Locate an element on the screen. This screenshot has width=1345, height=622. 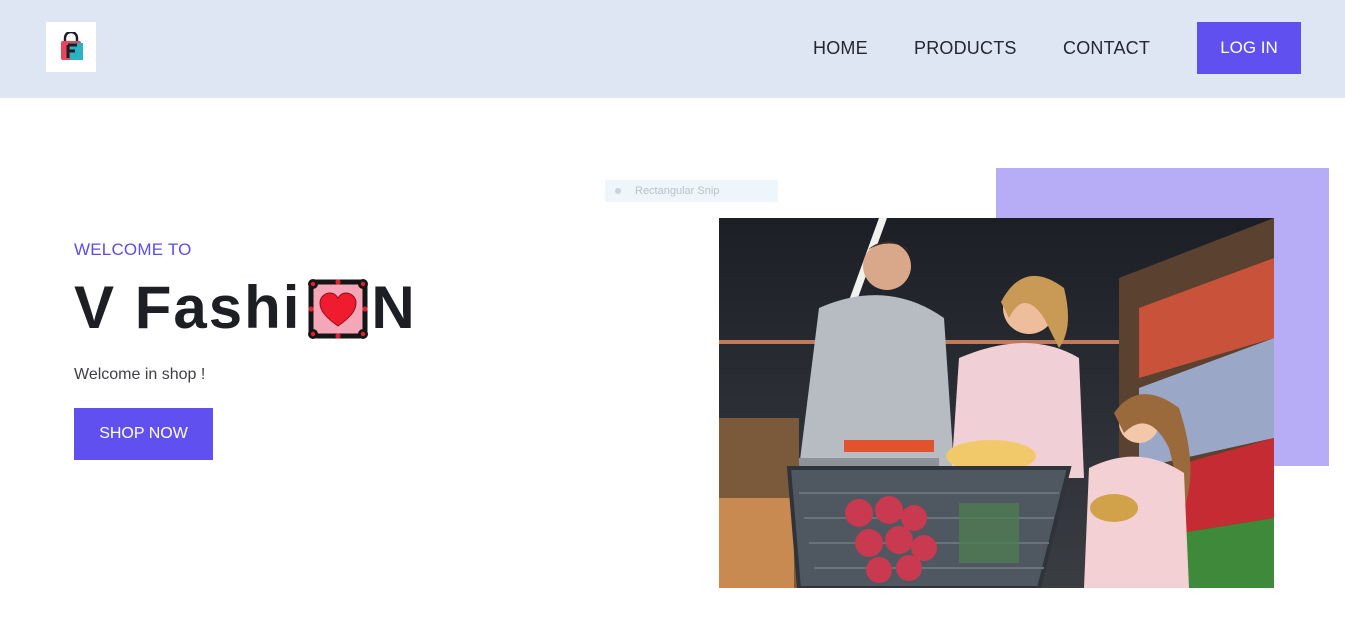
rectangular-snip-tooltip: Rectangular Snip is located at coordinates (691, 191).